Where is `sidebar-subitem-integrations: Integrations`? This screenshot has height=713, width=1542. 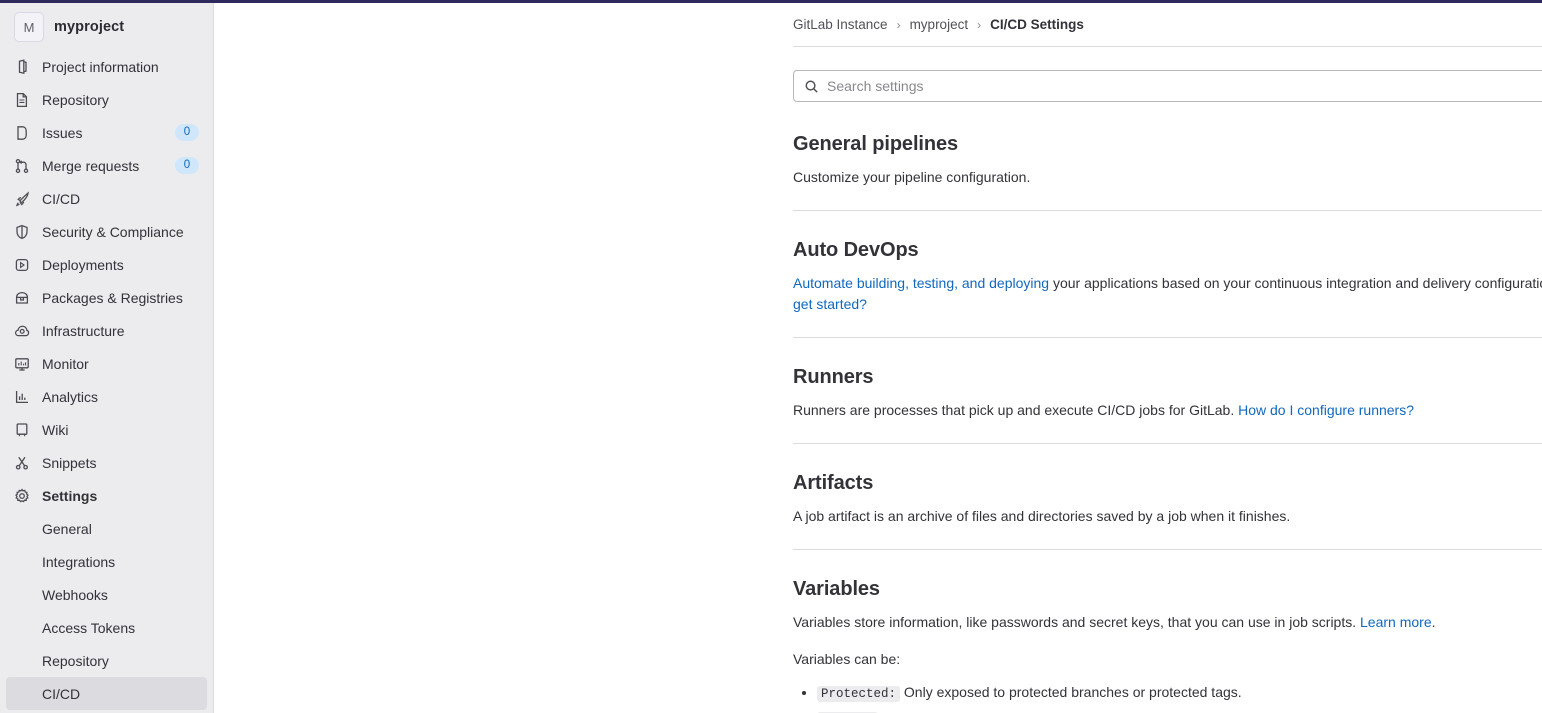 sidebar-subitem-integrations: Integrations is located at coordinates (106, 561).